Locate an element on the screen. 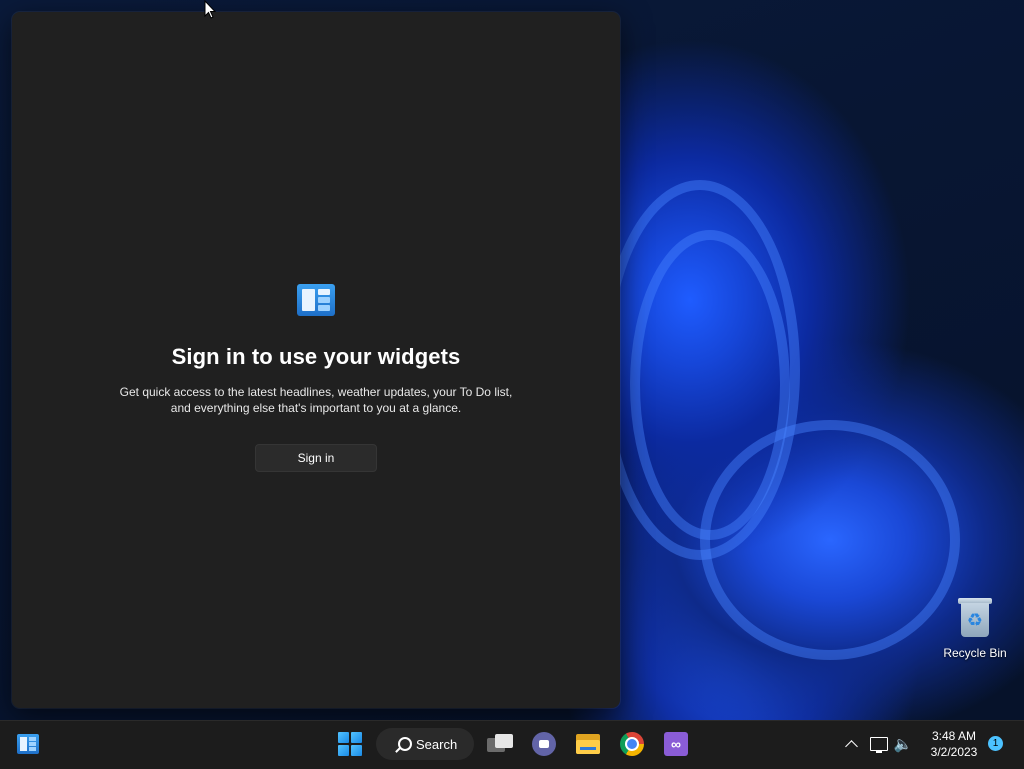 The width and height of the screenshot is (1024, 769). start-button is located at coordinates (350, 744).